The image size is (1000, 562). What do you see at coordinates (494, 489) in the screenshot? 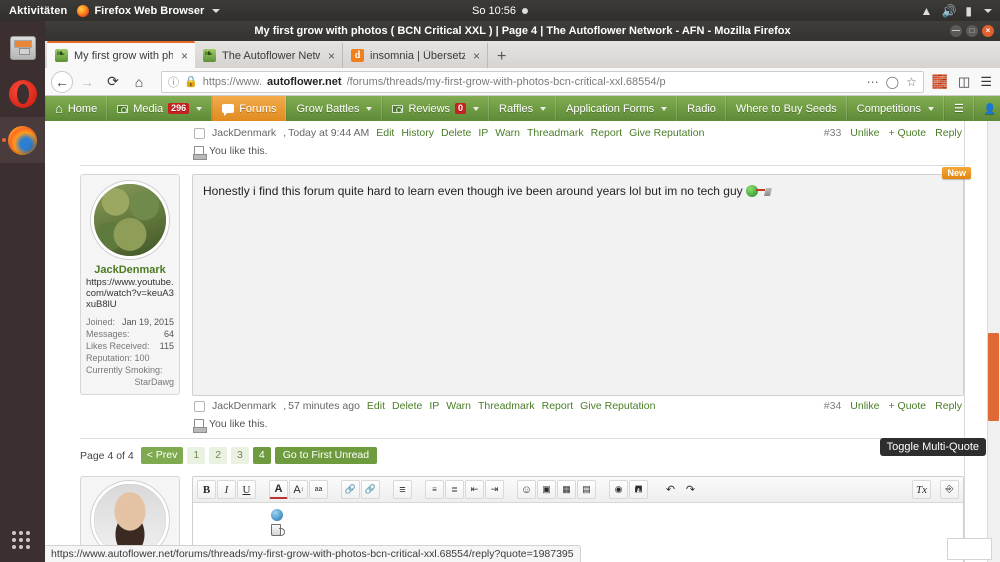
I see `indent-icon: ⇥` at bounding box center [494, 489].